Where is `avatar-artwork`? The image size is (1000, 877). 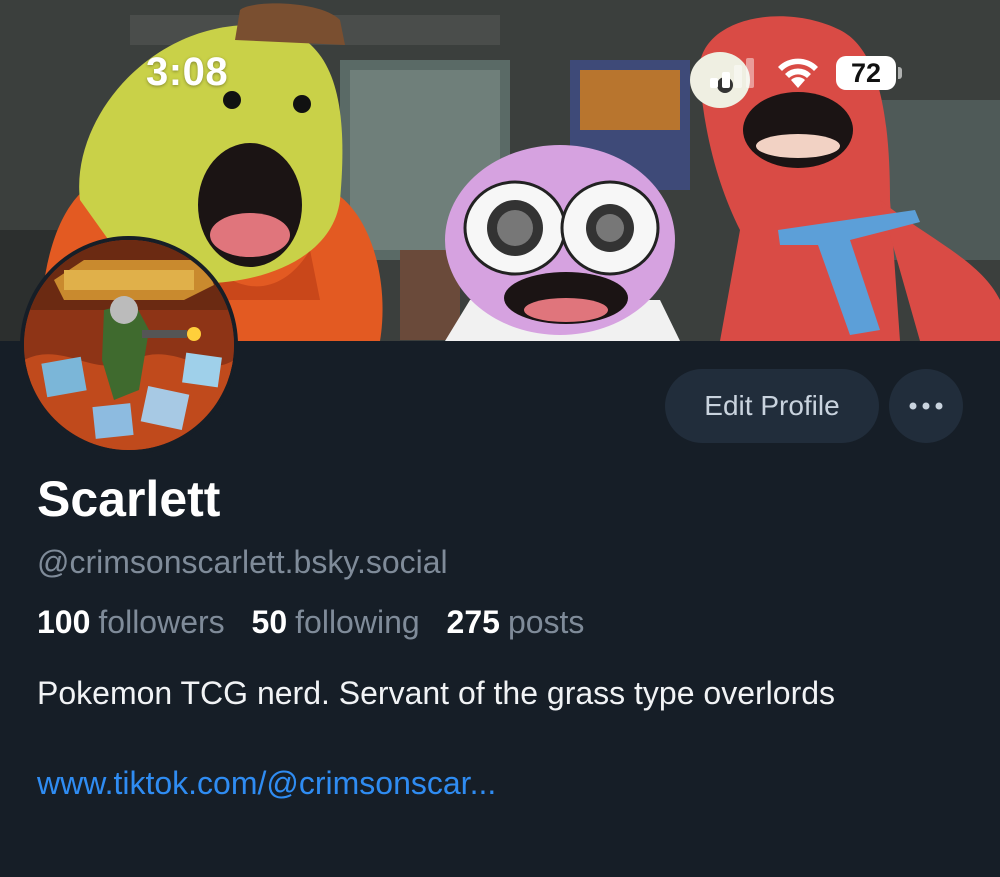 avatar-artwork is located at coordinates (129, 345).